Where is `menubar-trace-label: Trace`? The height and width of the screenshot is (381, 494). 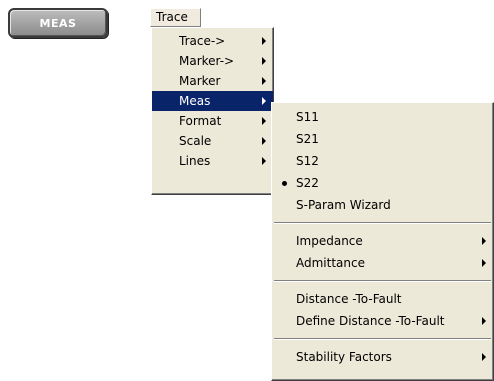
menubar-trace-label: Trace is located at coordinates (172, 17).